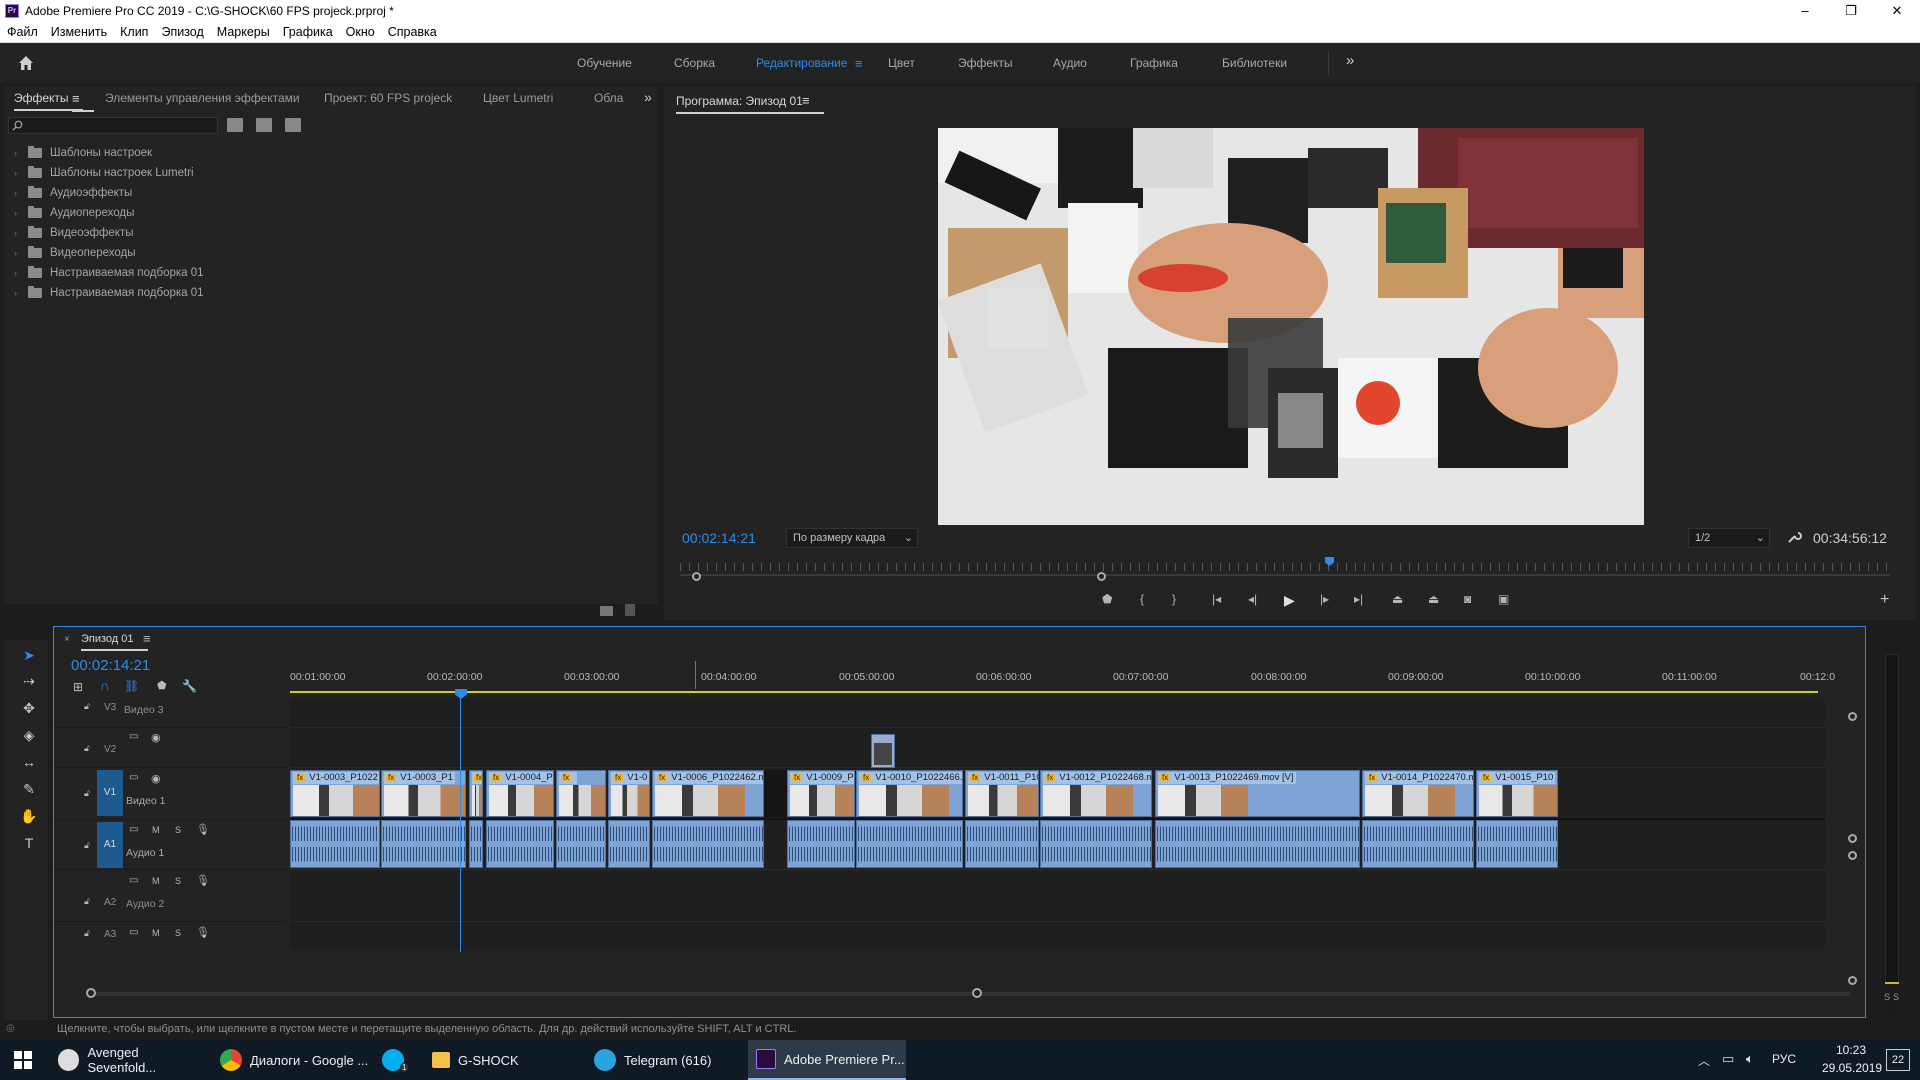  What do you see at coordinates (307, 32) in the screenshot?
I see `menu-graphics: Графика` at bounding box center [307, 32].